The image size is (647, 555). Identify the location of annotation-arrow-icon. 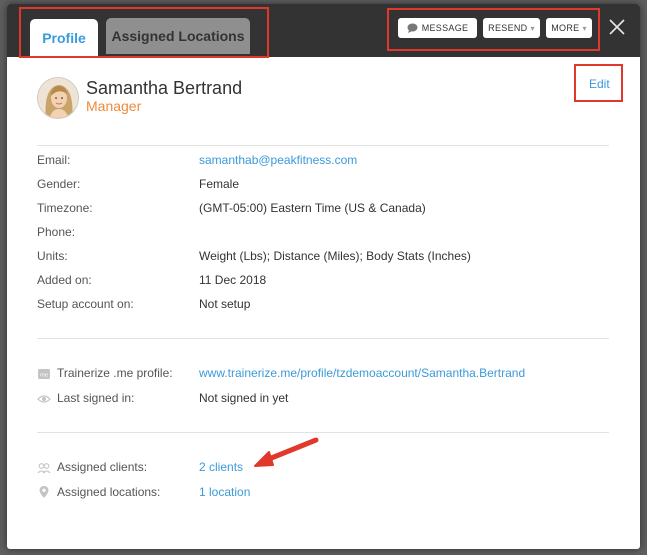
(286, 452).